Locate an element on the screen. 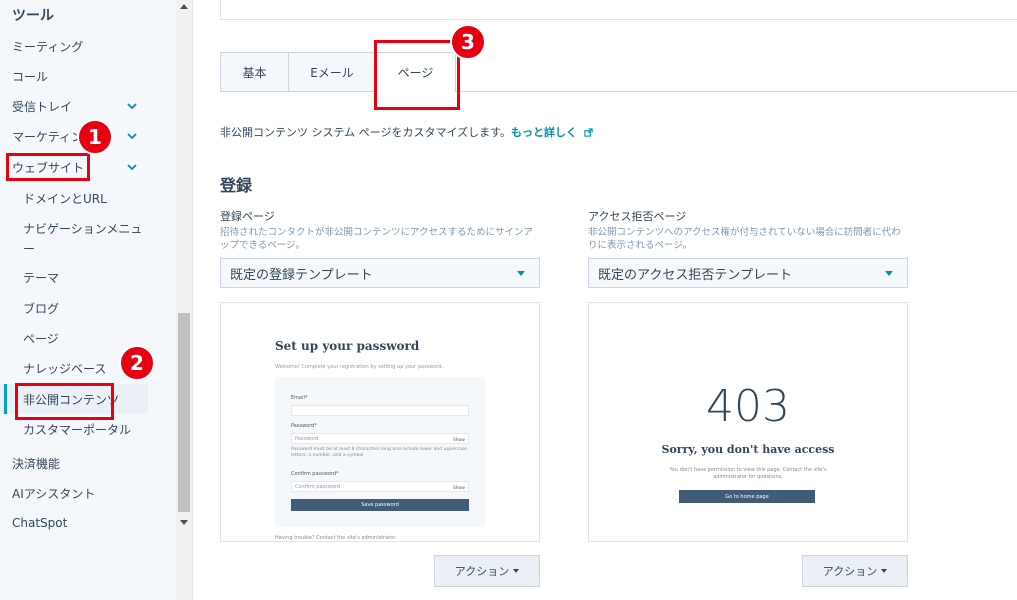  preview-confirm-input: Confirm password Show is located at coordinates (380, 486).